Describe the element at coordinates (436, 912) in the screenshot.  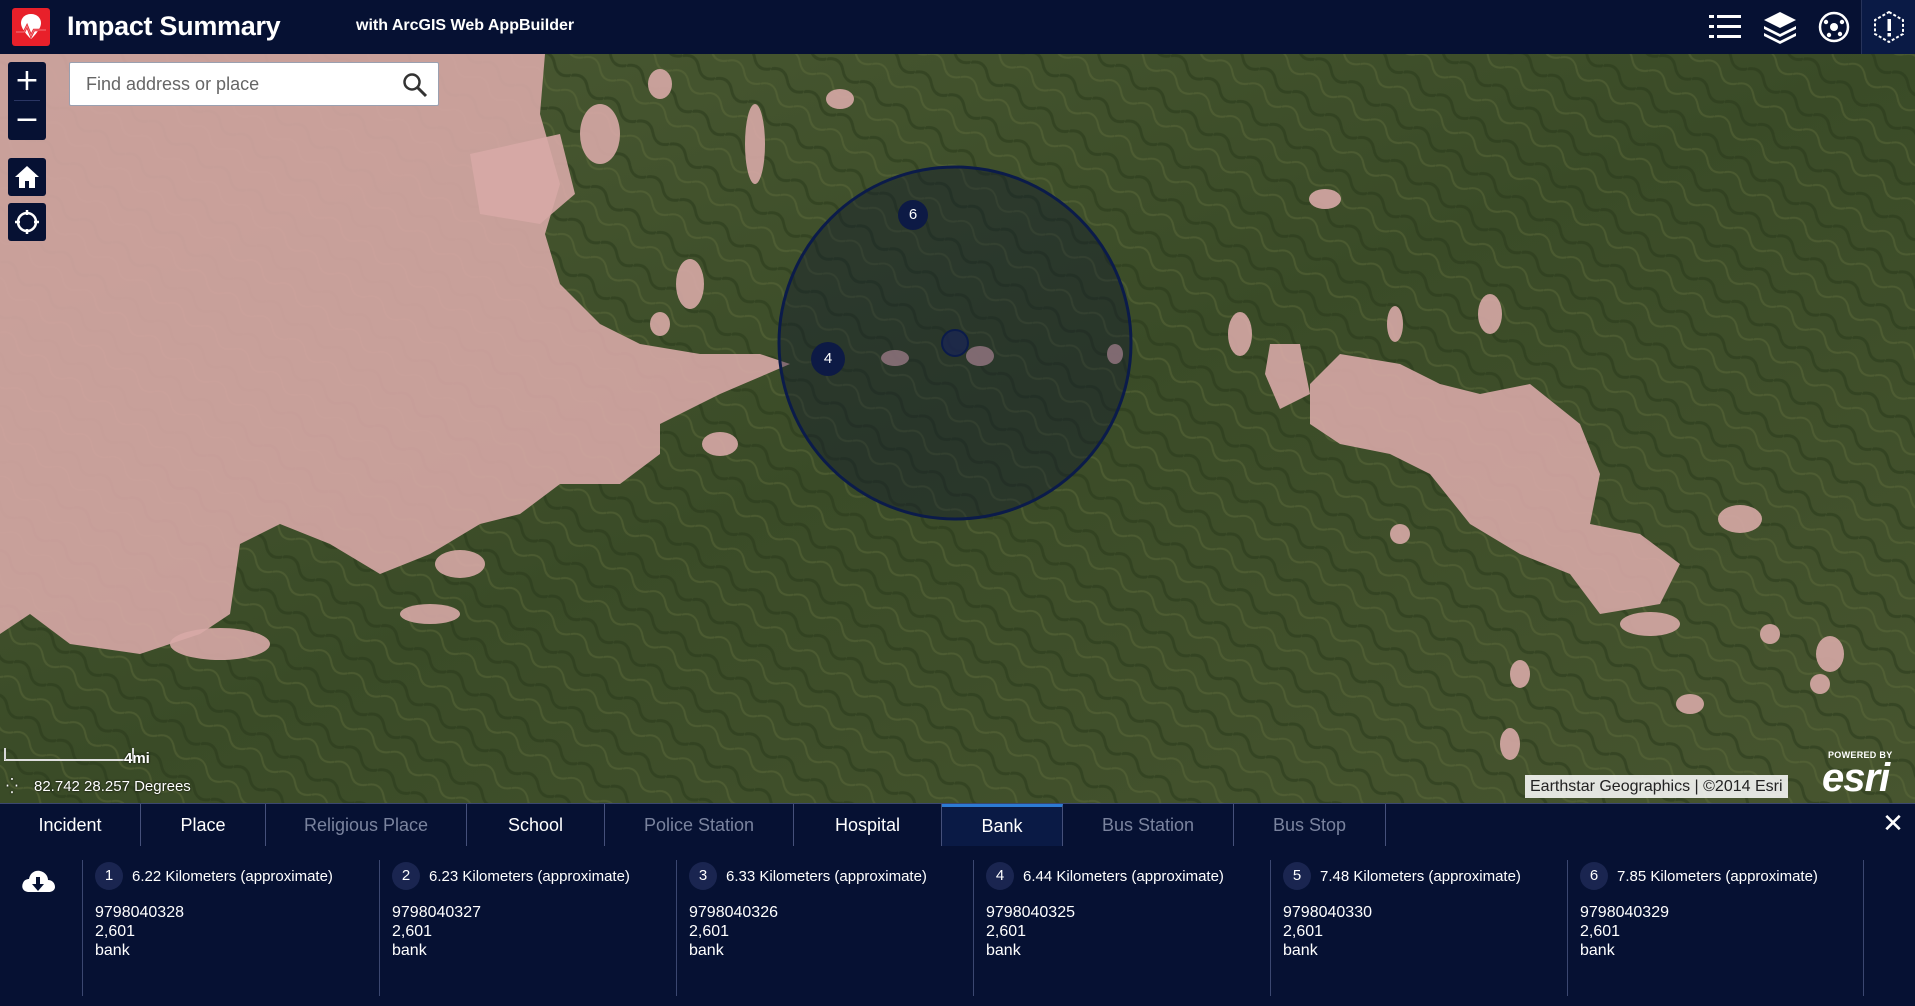
I see `result-id: 9798040327` at that location.